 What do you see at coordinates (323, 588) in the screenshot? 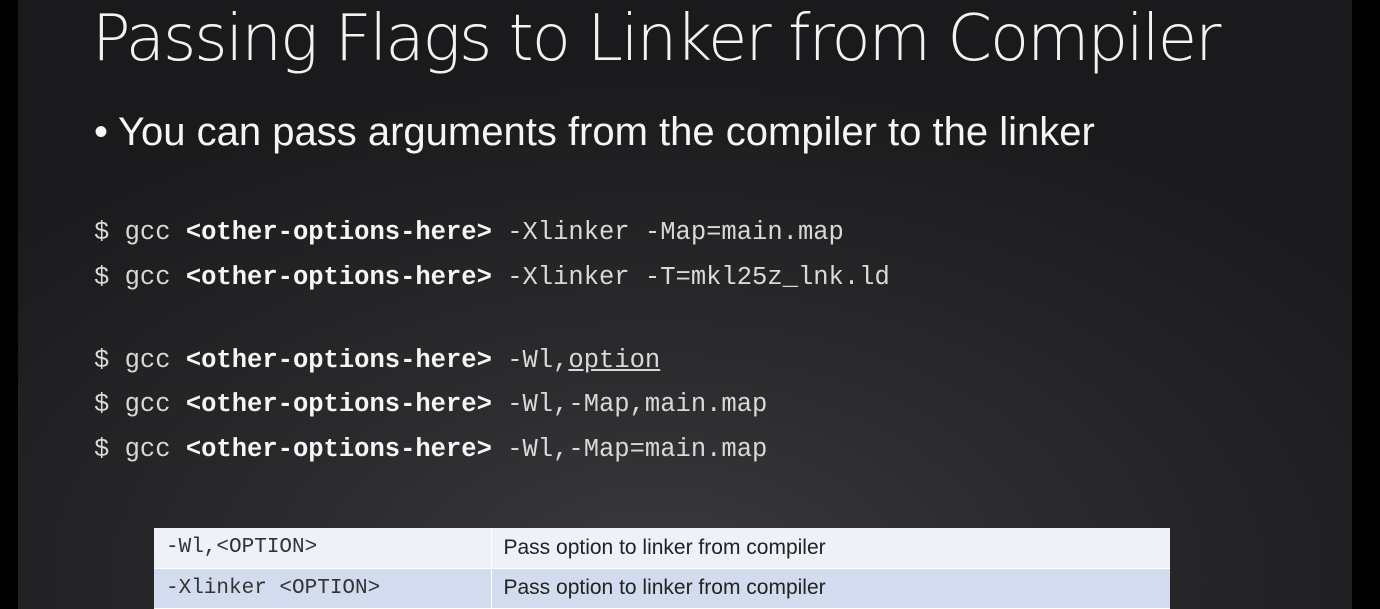
I see `table-cell-flag: -Xlinker <OPTION>` at bounding box center [323, 588].